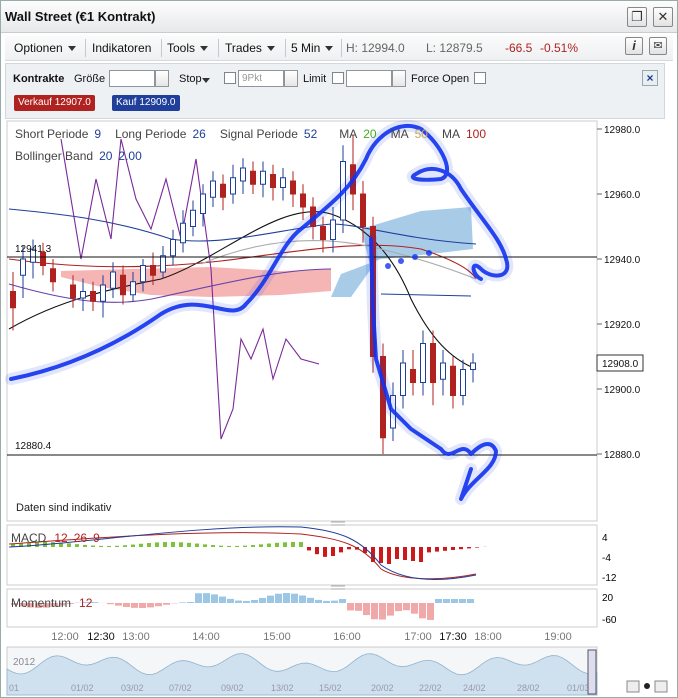  I want to click on restore-icon: ❐, so click(637, 17).